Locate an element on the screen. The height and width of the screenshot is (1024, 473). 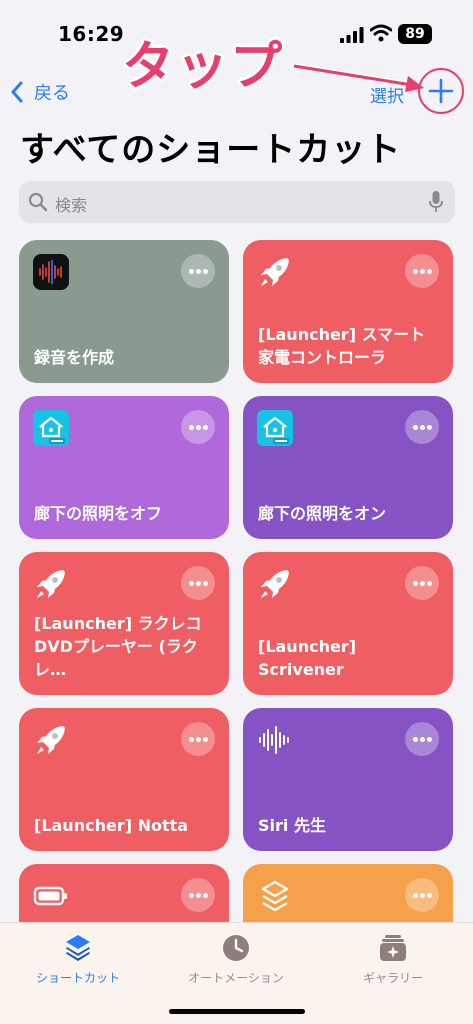
tab-automation: オートメーション is located at coordinates (236, 959).